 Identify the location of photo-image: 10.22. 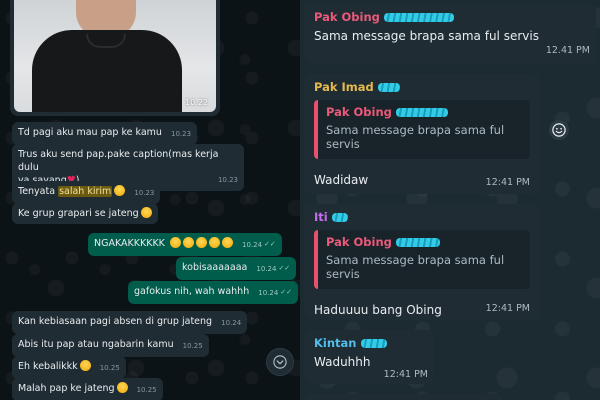
(115, 56).